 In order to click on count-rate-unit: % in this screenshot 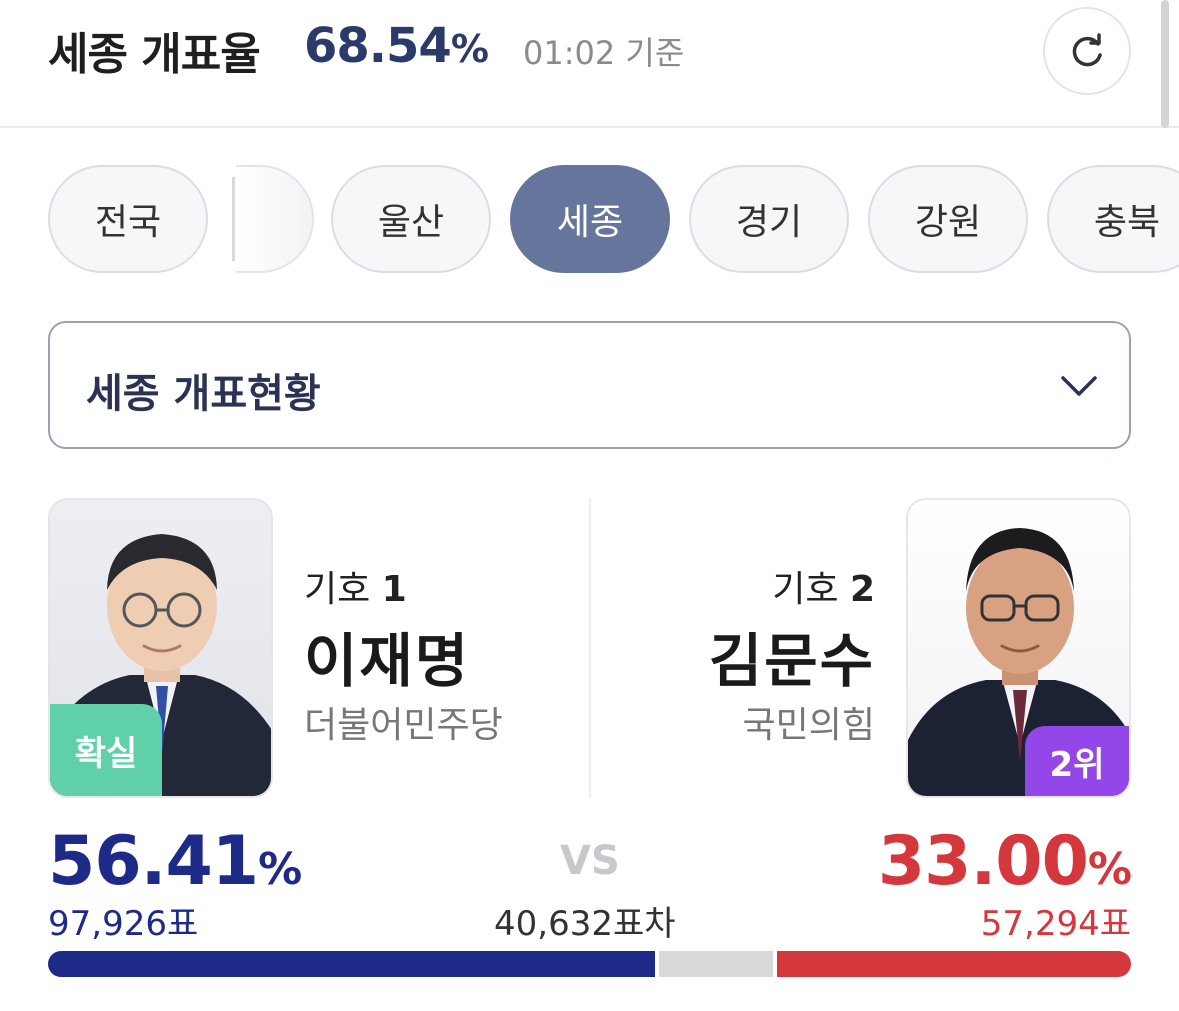, I will do `click(469, 49)`.